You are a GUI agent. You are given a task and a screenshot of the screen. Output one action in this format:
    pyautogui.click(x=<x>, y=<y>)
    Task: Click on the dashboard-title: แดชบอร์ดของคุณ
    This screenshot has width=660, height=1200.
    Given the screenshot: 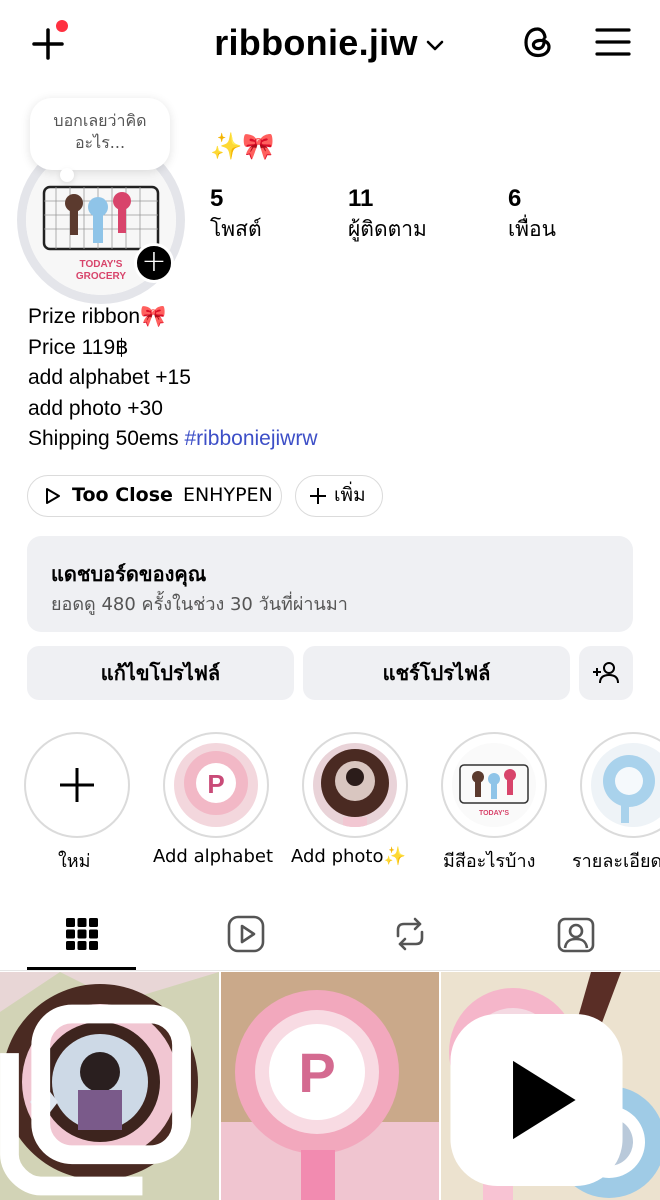 What is the action you would take?
    pyautogui.click(x=129, y=574)
    